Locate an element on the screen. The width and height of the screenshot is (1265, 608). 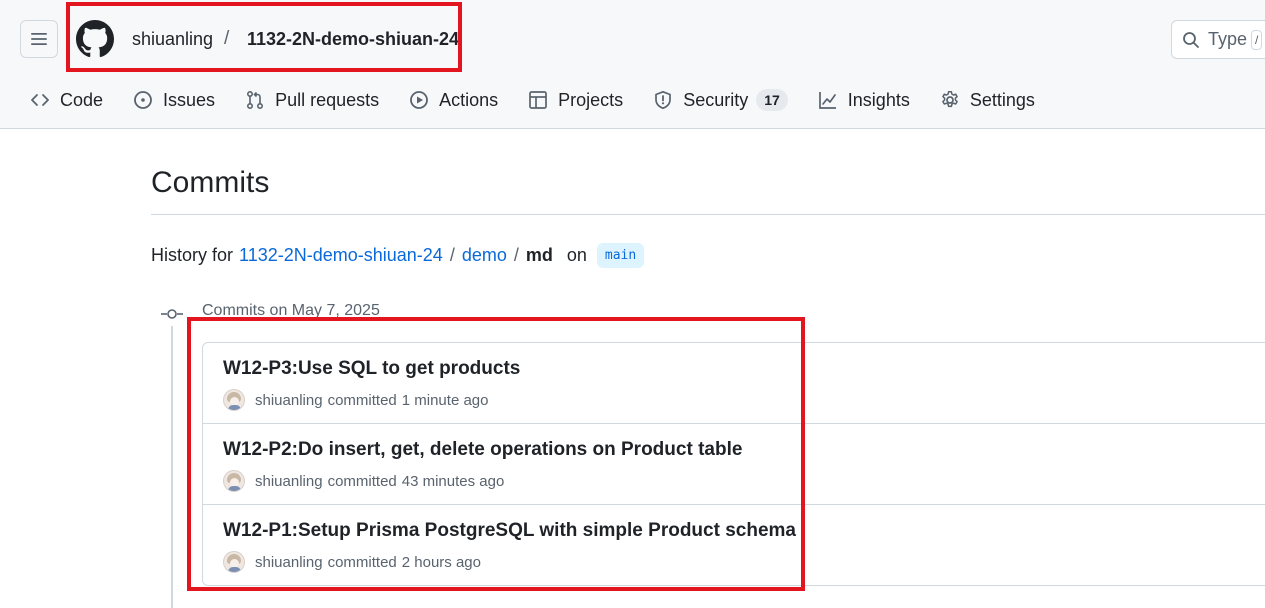
tab-settings-label: Settings is located at coordinates (1002, 99).